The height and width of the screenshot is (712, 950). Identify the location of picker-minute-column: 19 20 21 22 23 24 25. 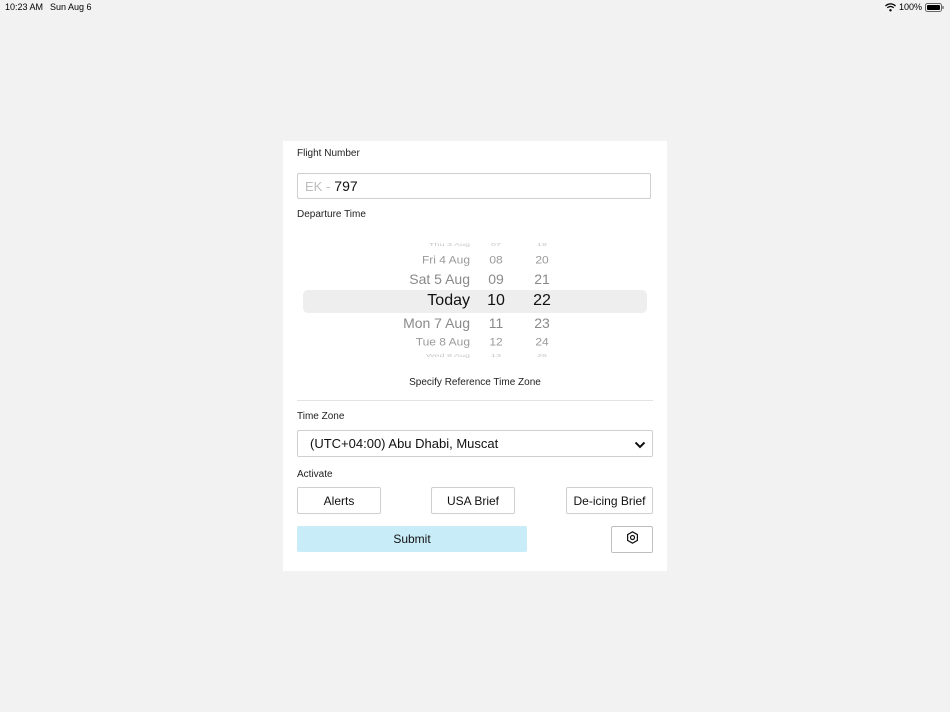
(542, 300).